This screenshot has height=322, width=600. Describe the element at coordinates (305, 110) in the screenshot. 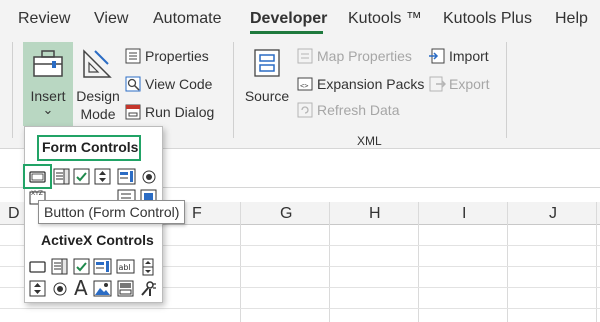

I see `refresh-data-icon` at that location.